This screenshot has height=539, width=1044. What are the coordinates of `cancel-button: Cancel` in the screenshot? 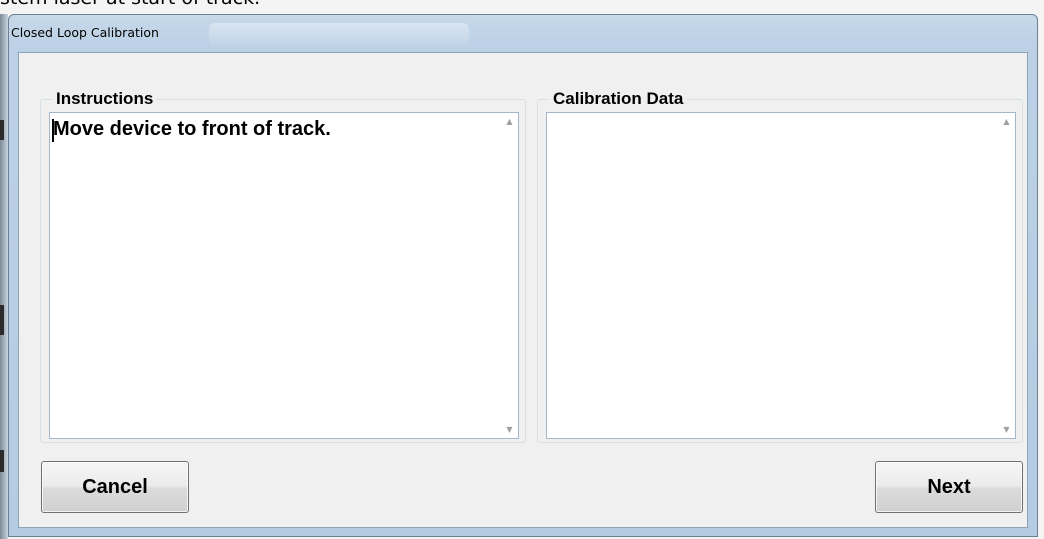 It's located at (115, 487).